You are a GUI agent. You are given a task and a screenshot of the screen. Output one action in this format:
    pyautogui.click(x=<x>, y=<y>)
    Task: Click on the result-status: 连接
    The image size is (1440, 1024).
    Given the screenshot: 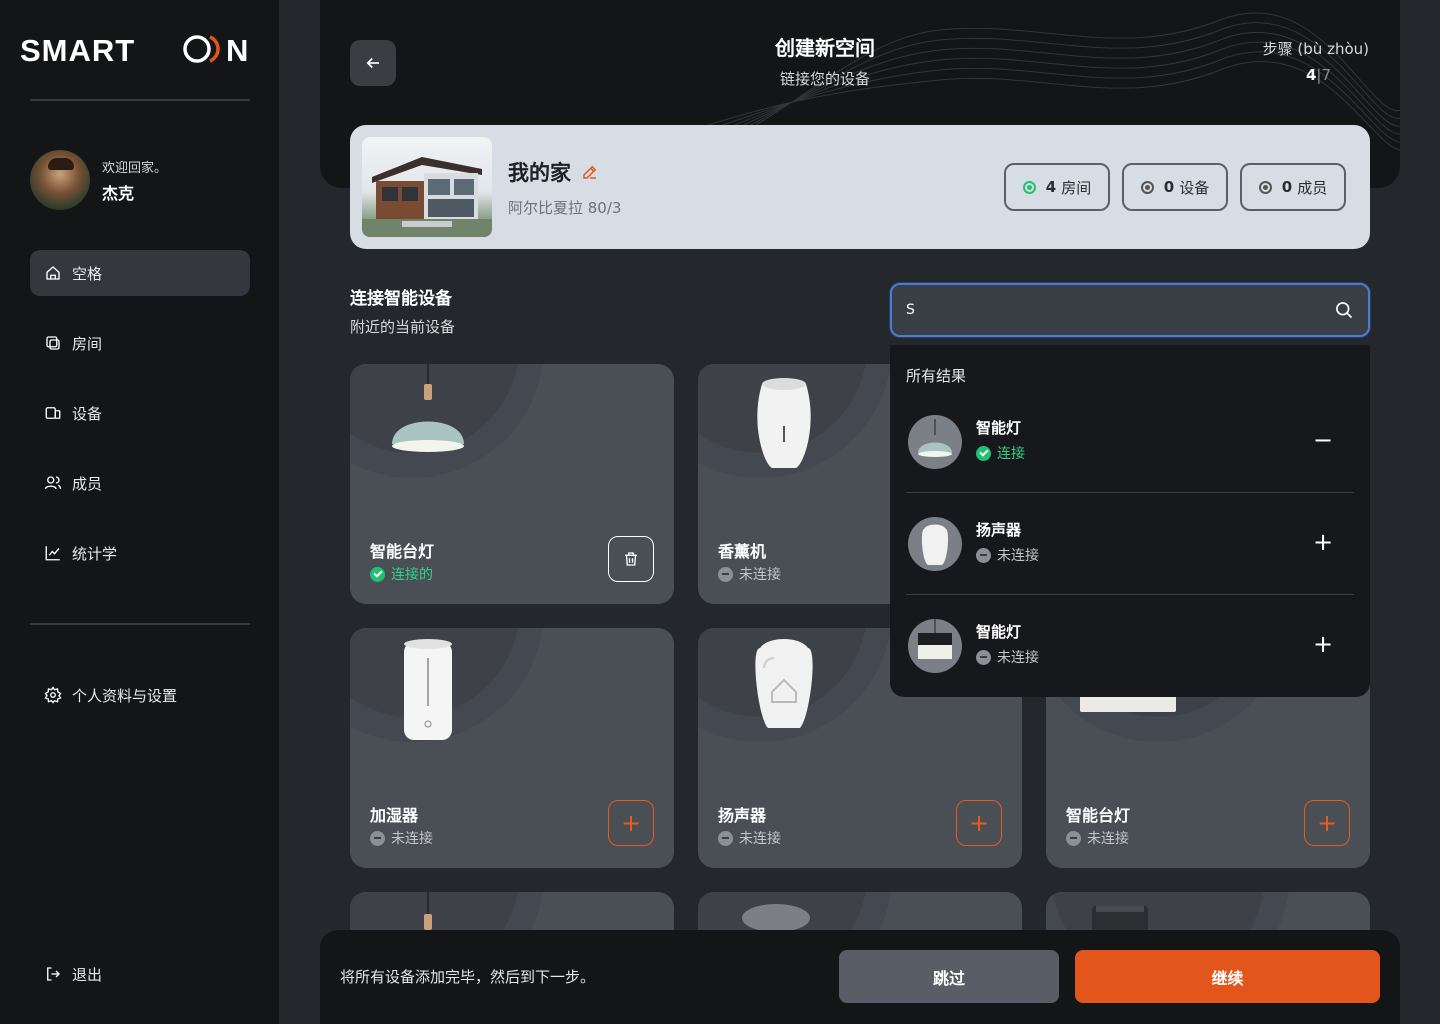 What is the action you would take?
    pyautogui.click(x=1000, y=453)
    